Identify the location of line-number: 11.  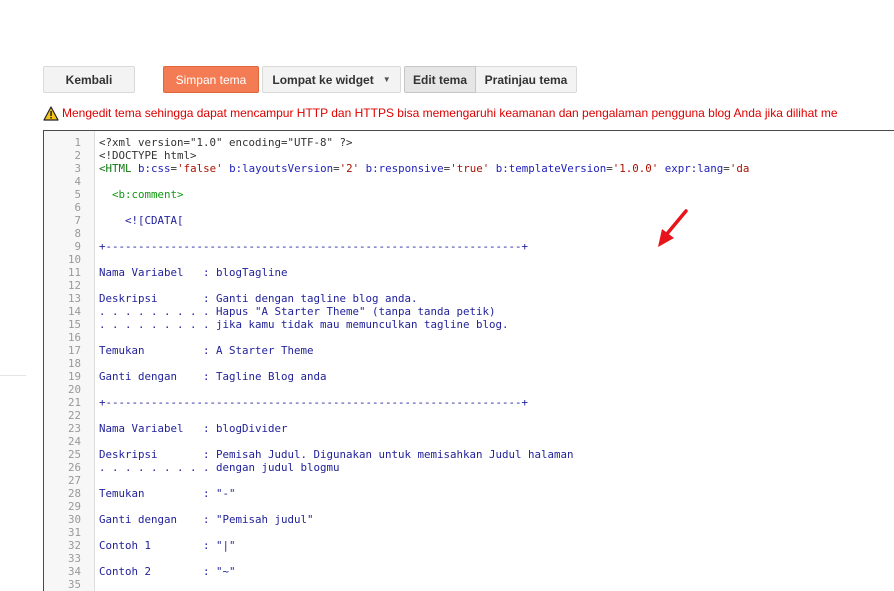
(74, 272).